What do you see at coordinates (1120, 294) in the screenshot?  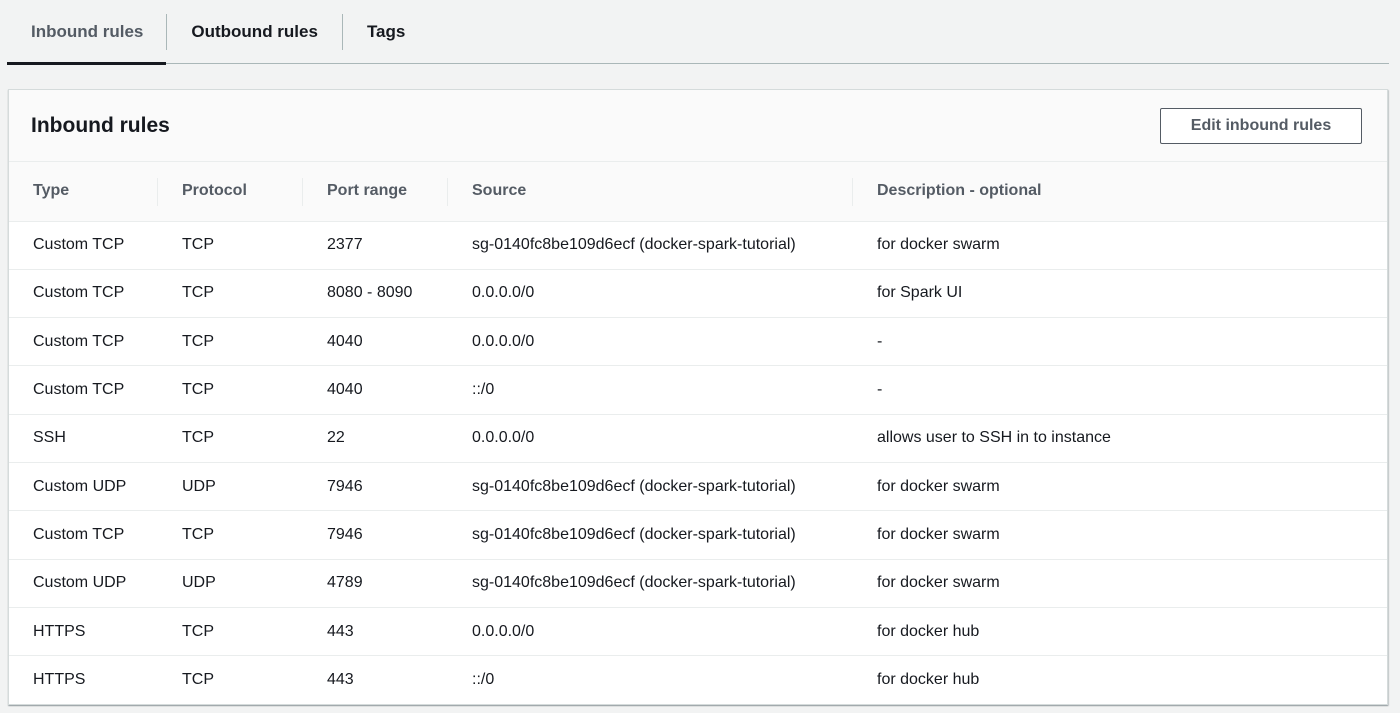 I see `cell-description: for Spark UI` at bounding box center [1120, 294].